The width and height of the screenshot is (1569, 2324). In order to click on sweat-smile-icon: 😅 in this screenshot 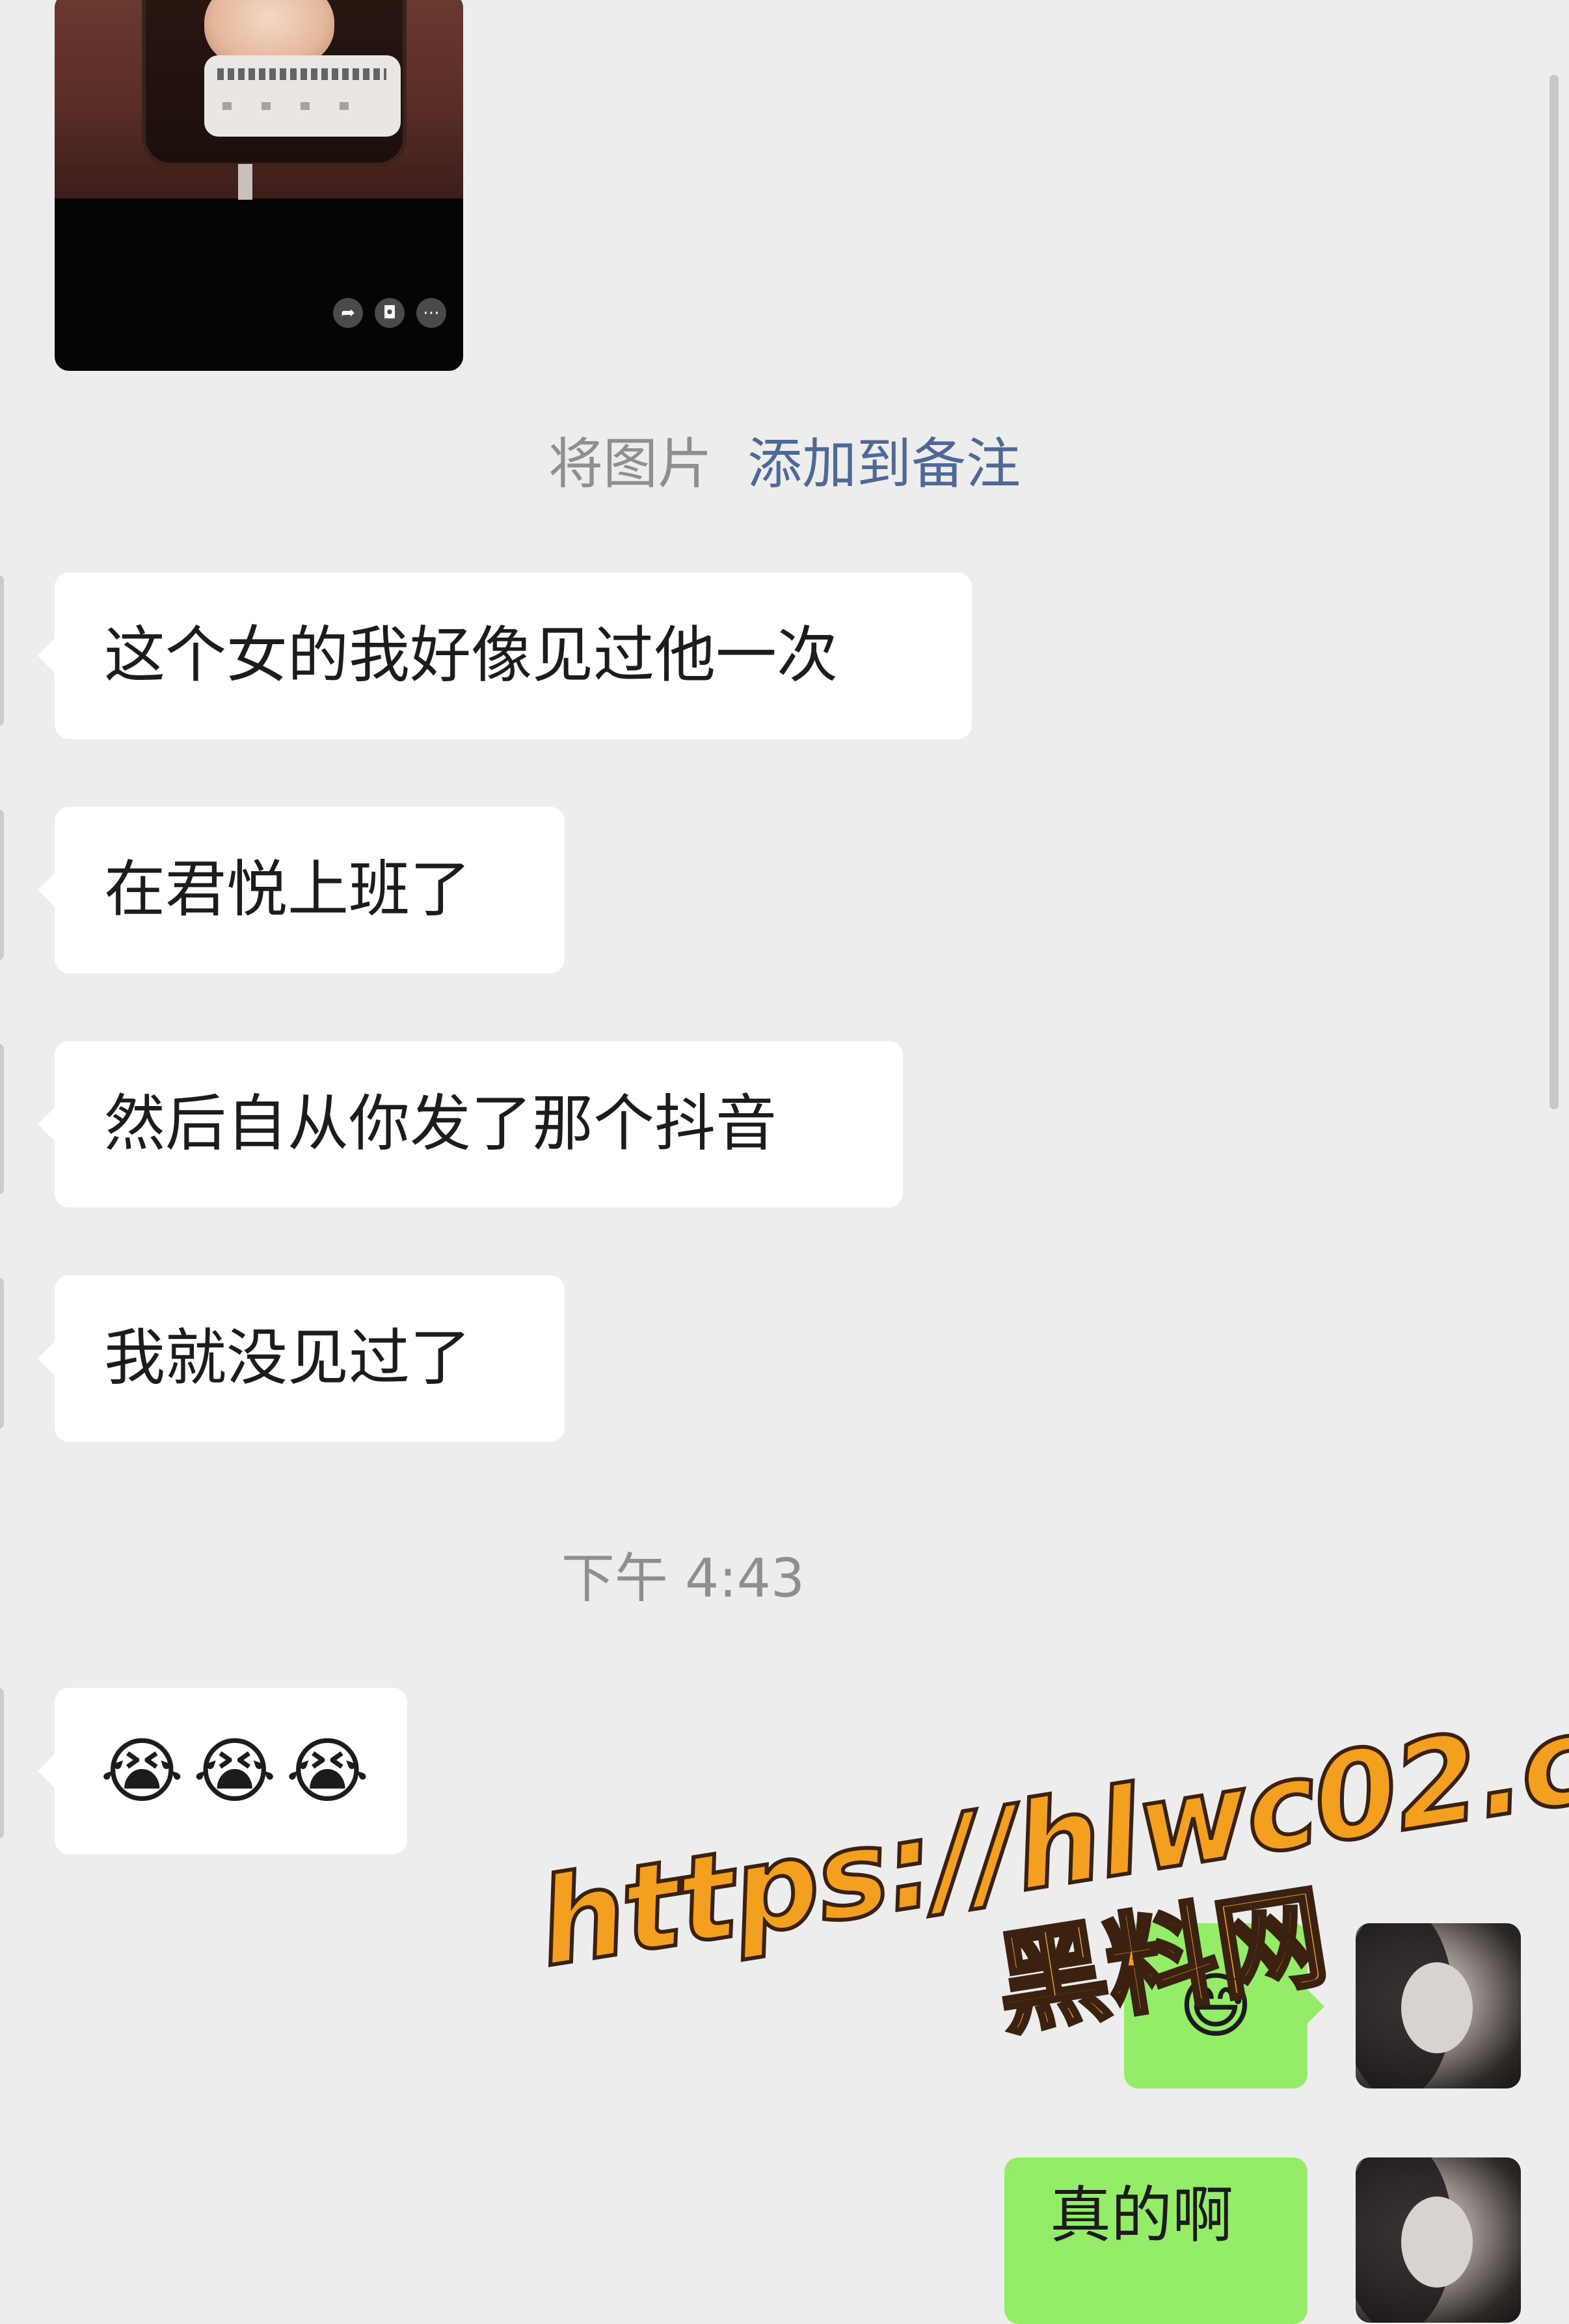, I will do `click(1216, 2005)`.